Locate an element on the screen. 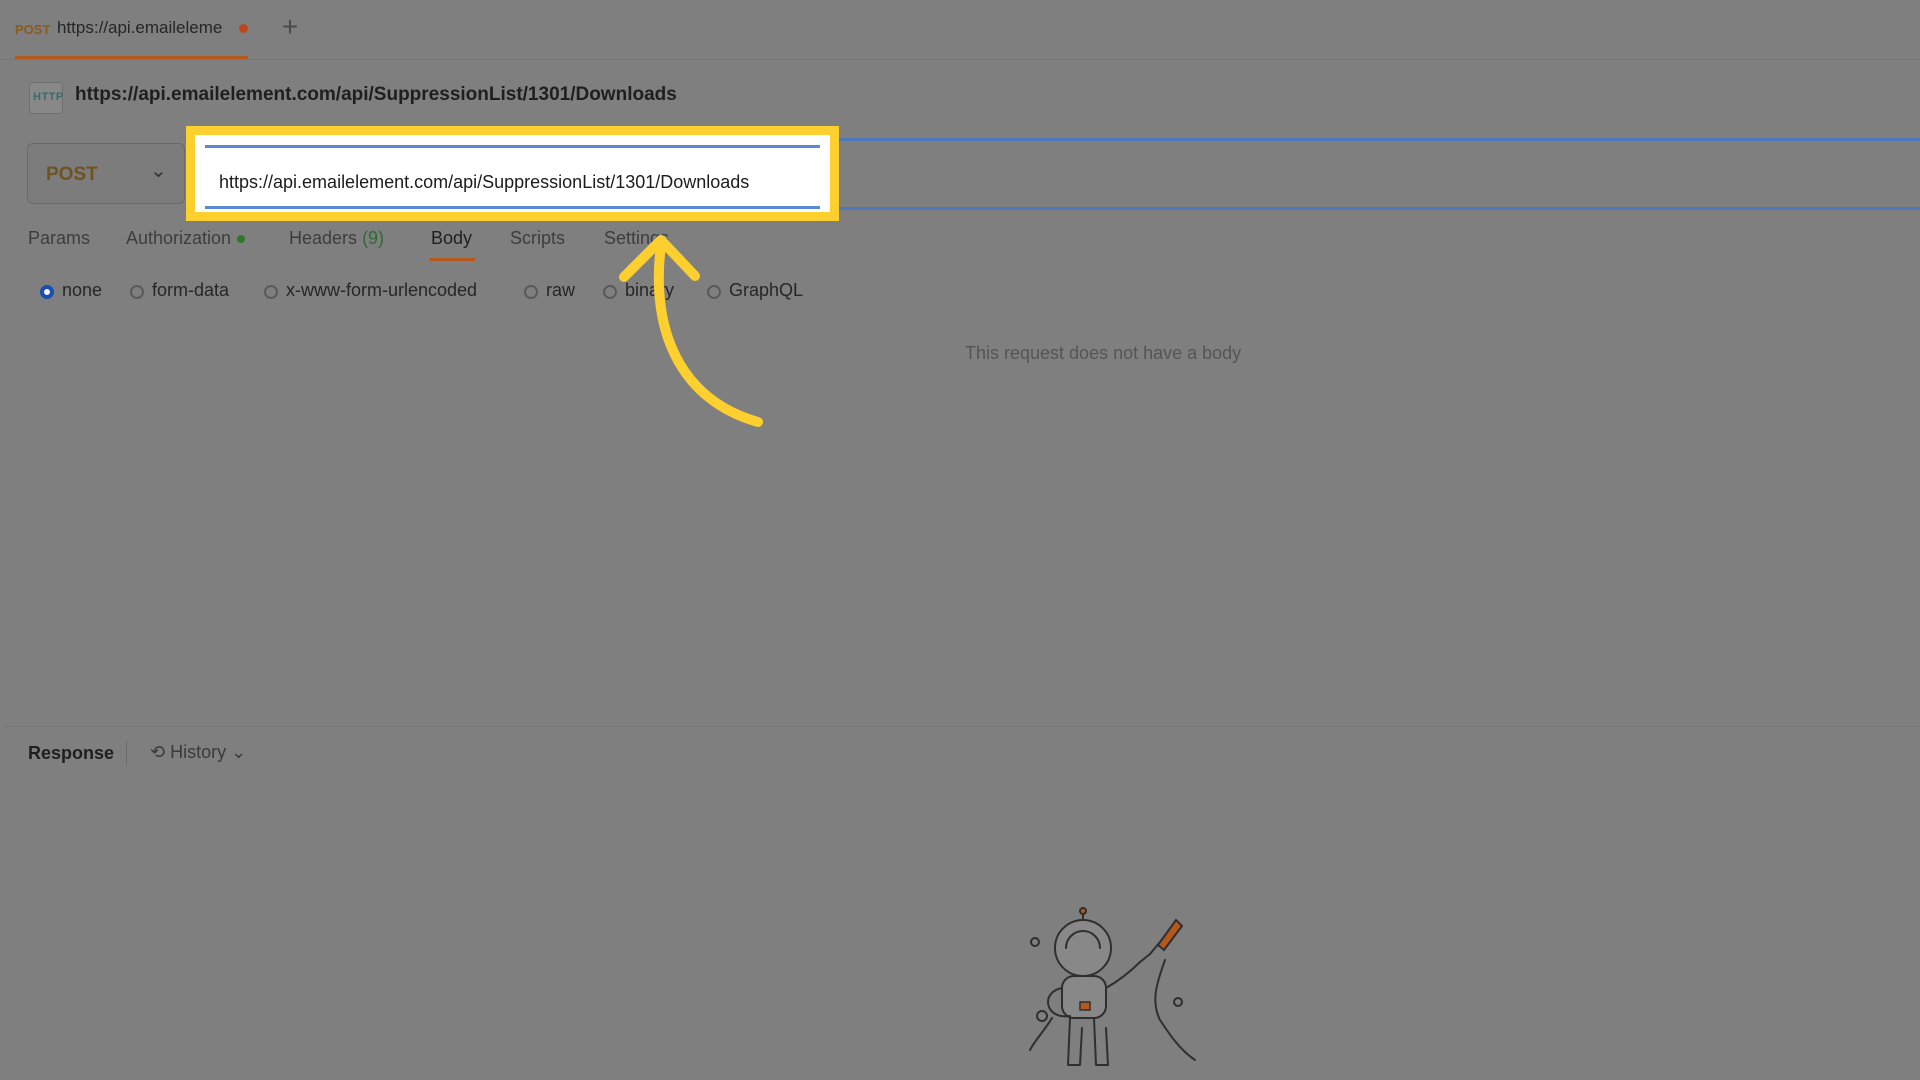 The height and width of the screenshot is (1080, 1920). annotation-arrow-icon is located at coordinates (691, 331).